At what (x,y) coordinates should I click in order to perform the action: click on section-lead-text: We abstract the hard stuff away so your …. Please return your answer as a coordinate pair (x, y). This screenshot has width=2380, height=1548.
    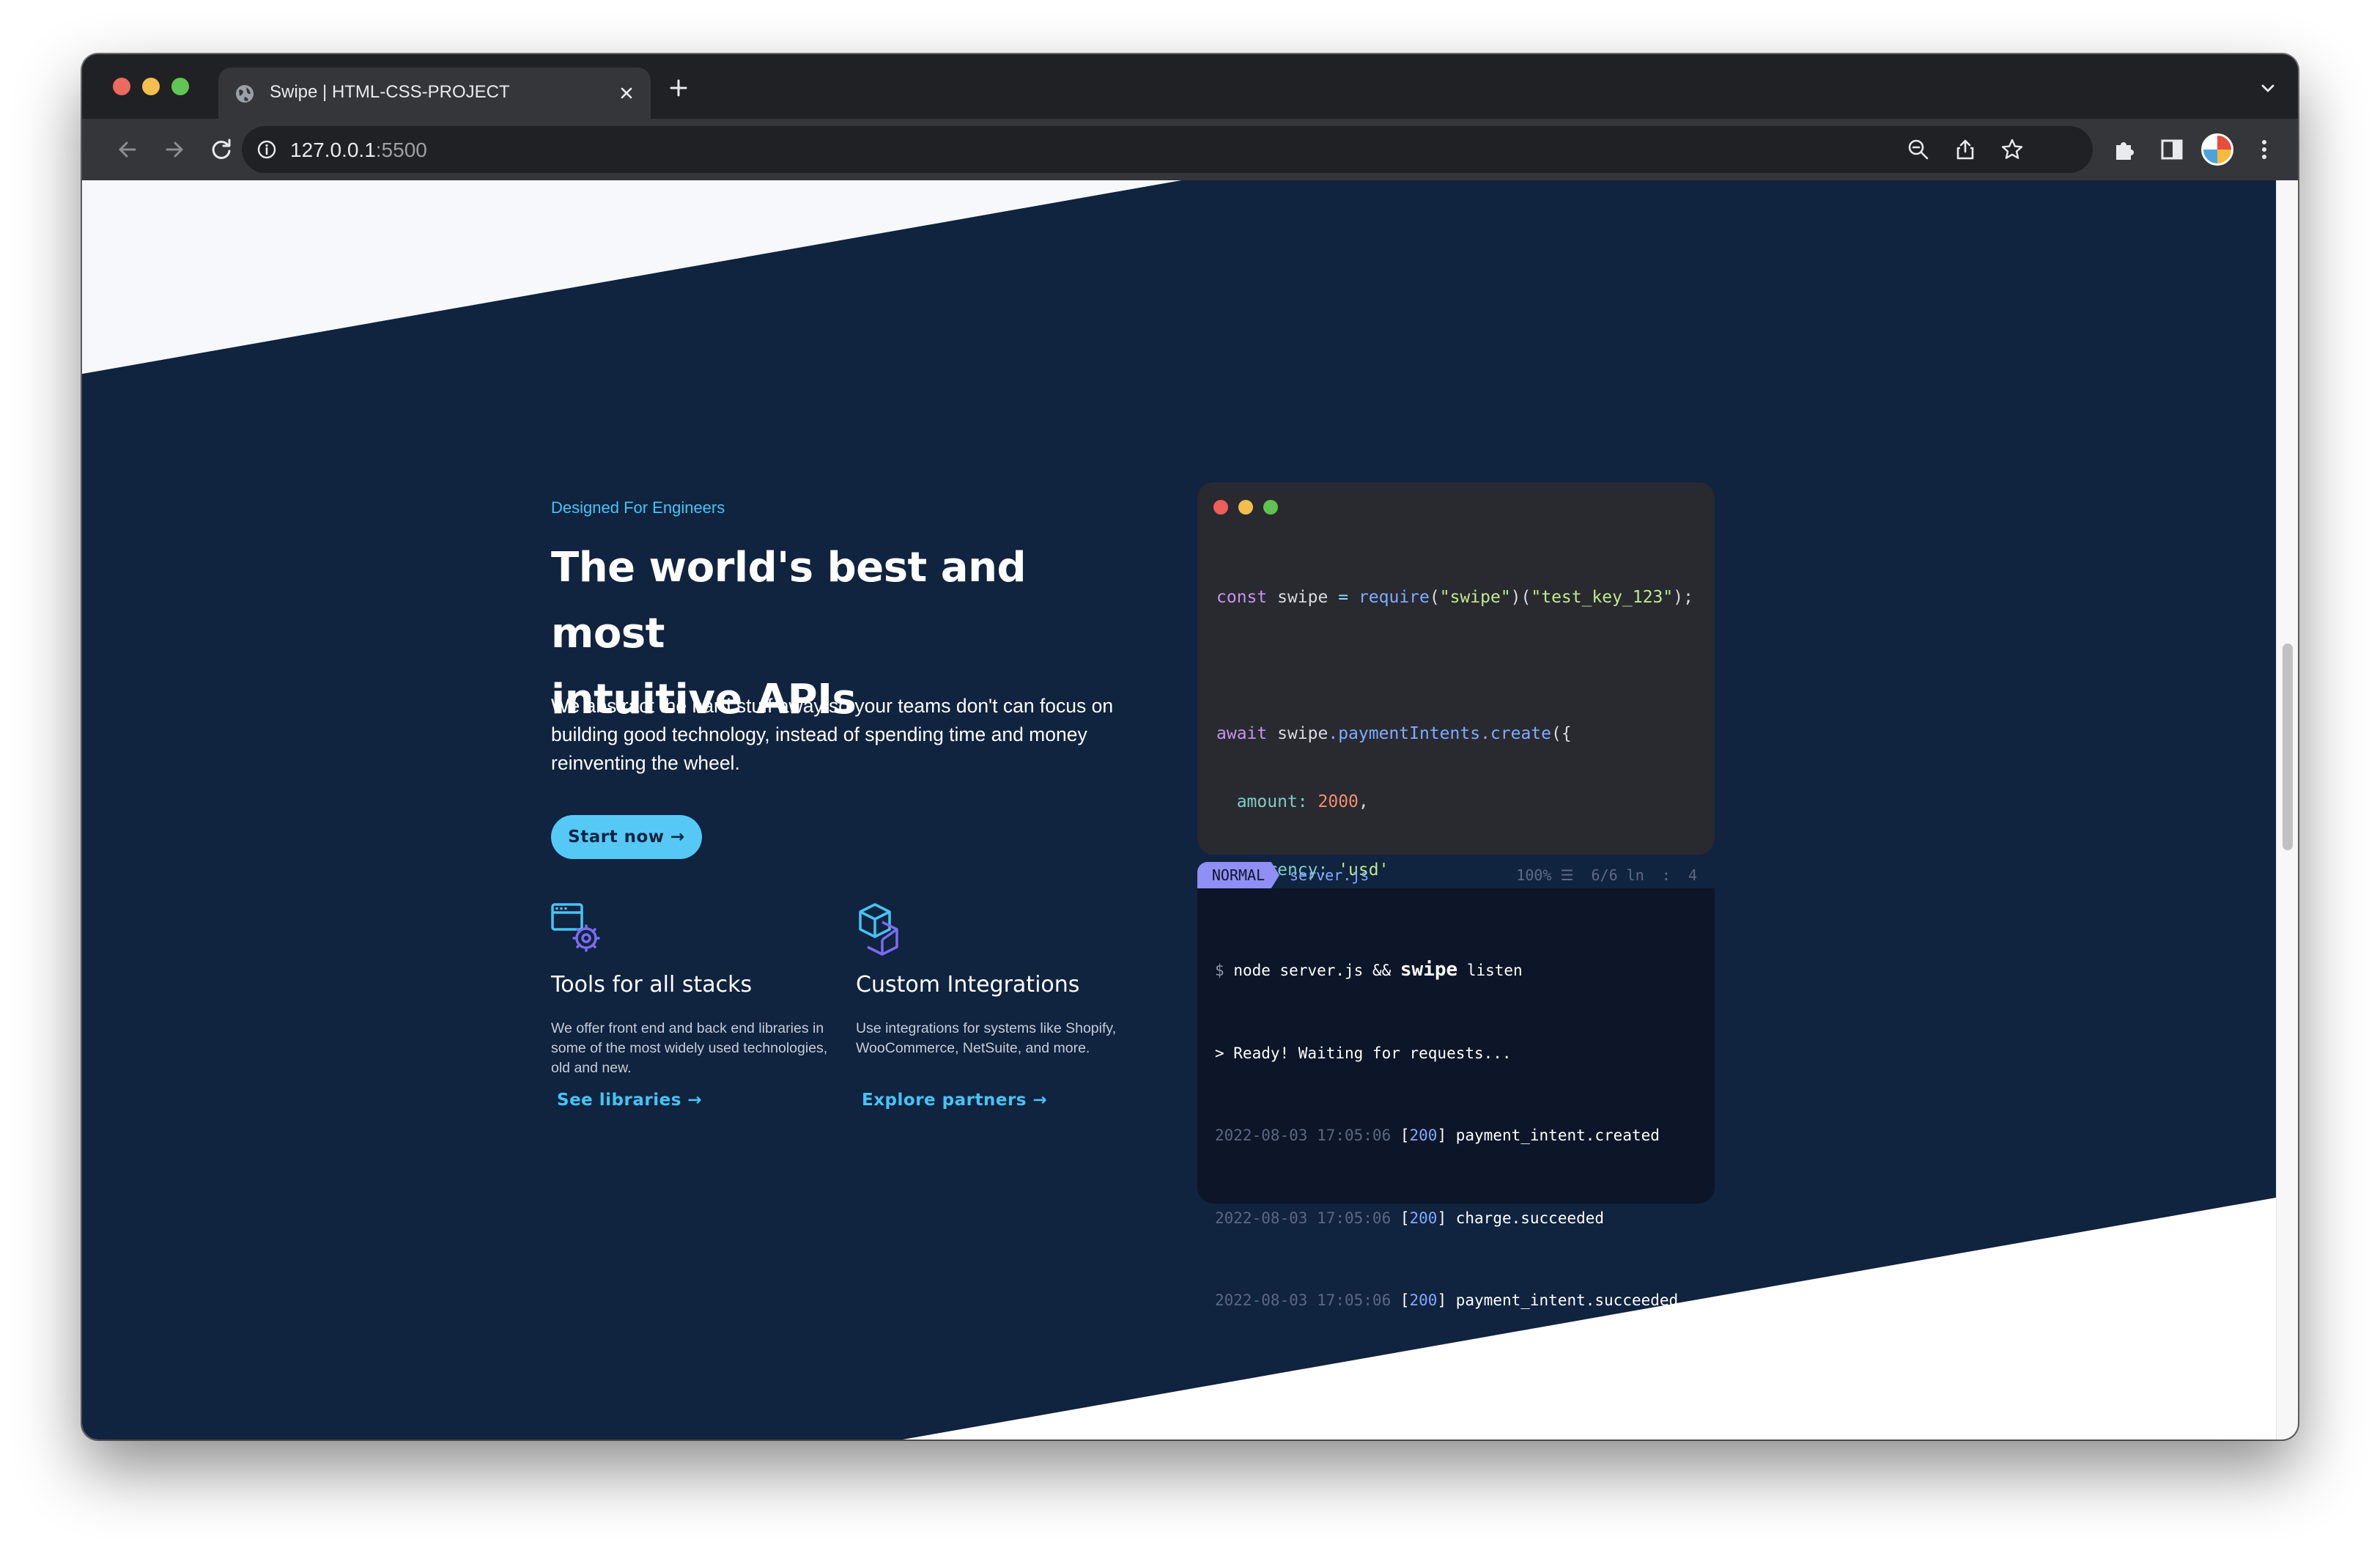
    Looking at the image, I should click on (832, 734).